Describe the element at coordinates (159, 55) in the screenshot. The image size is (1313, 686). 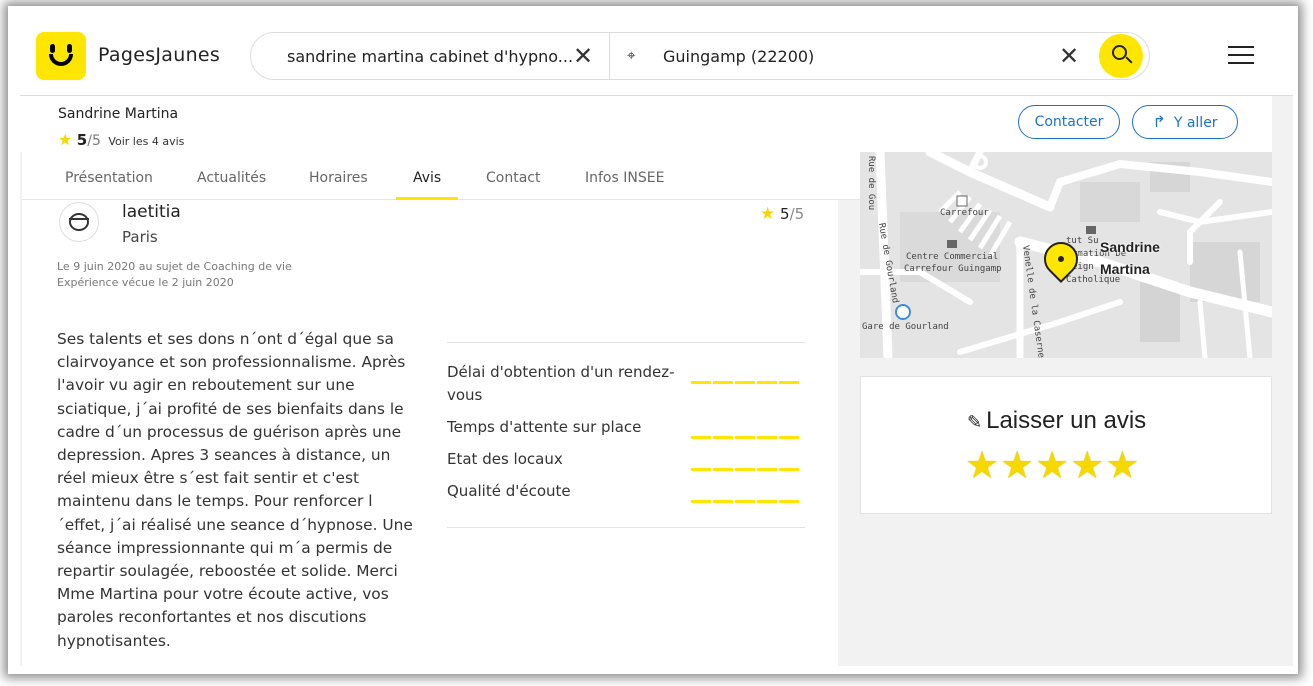
I see `logo-text: PagesJaunes` at that location.